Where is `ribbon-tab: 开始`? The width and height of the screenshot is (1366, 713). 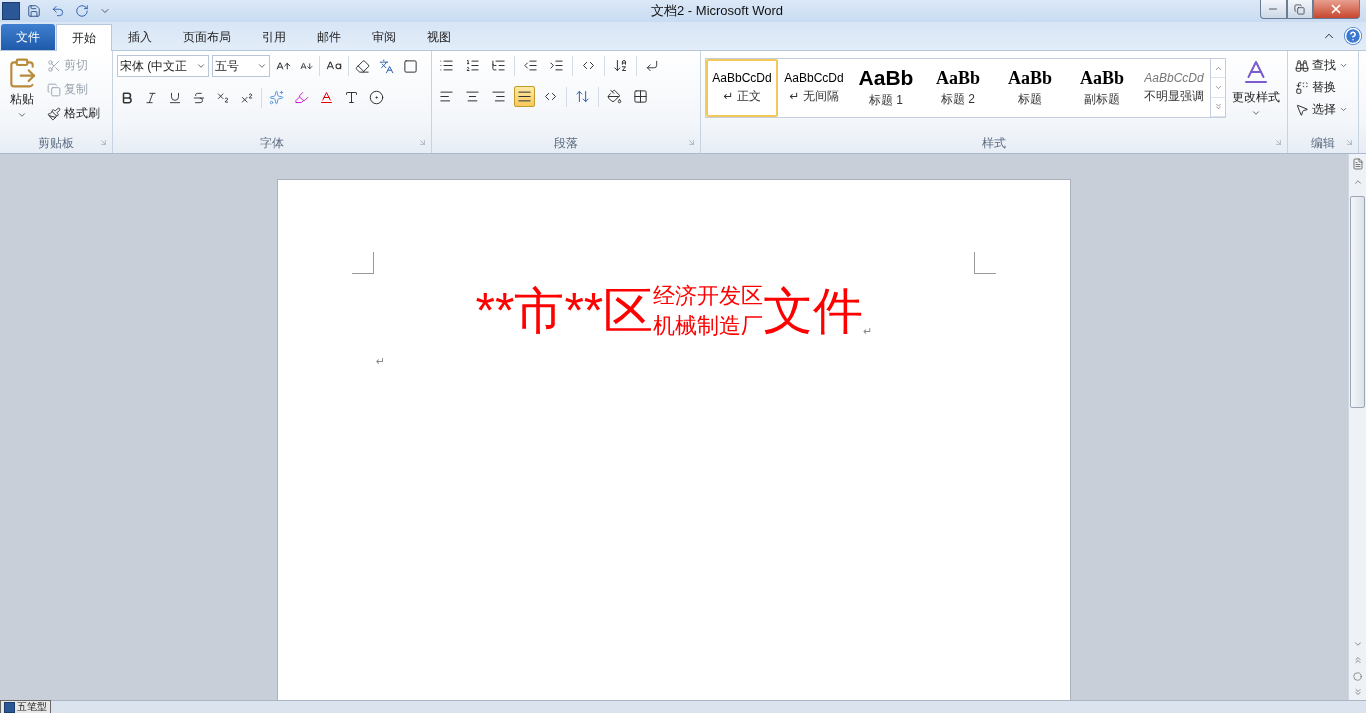 ribbon-tab: 开始 is located at coordinates (84, 37).